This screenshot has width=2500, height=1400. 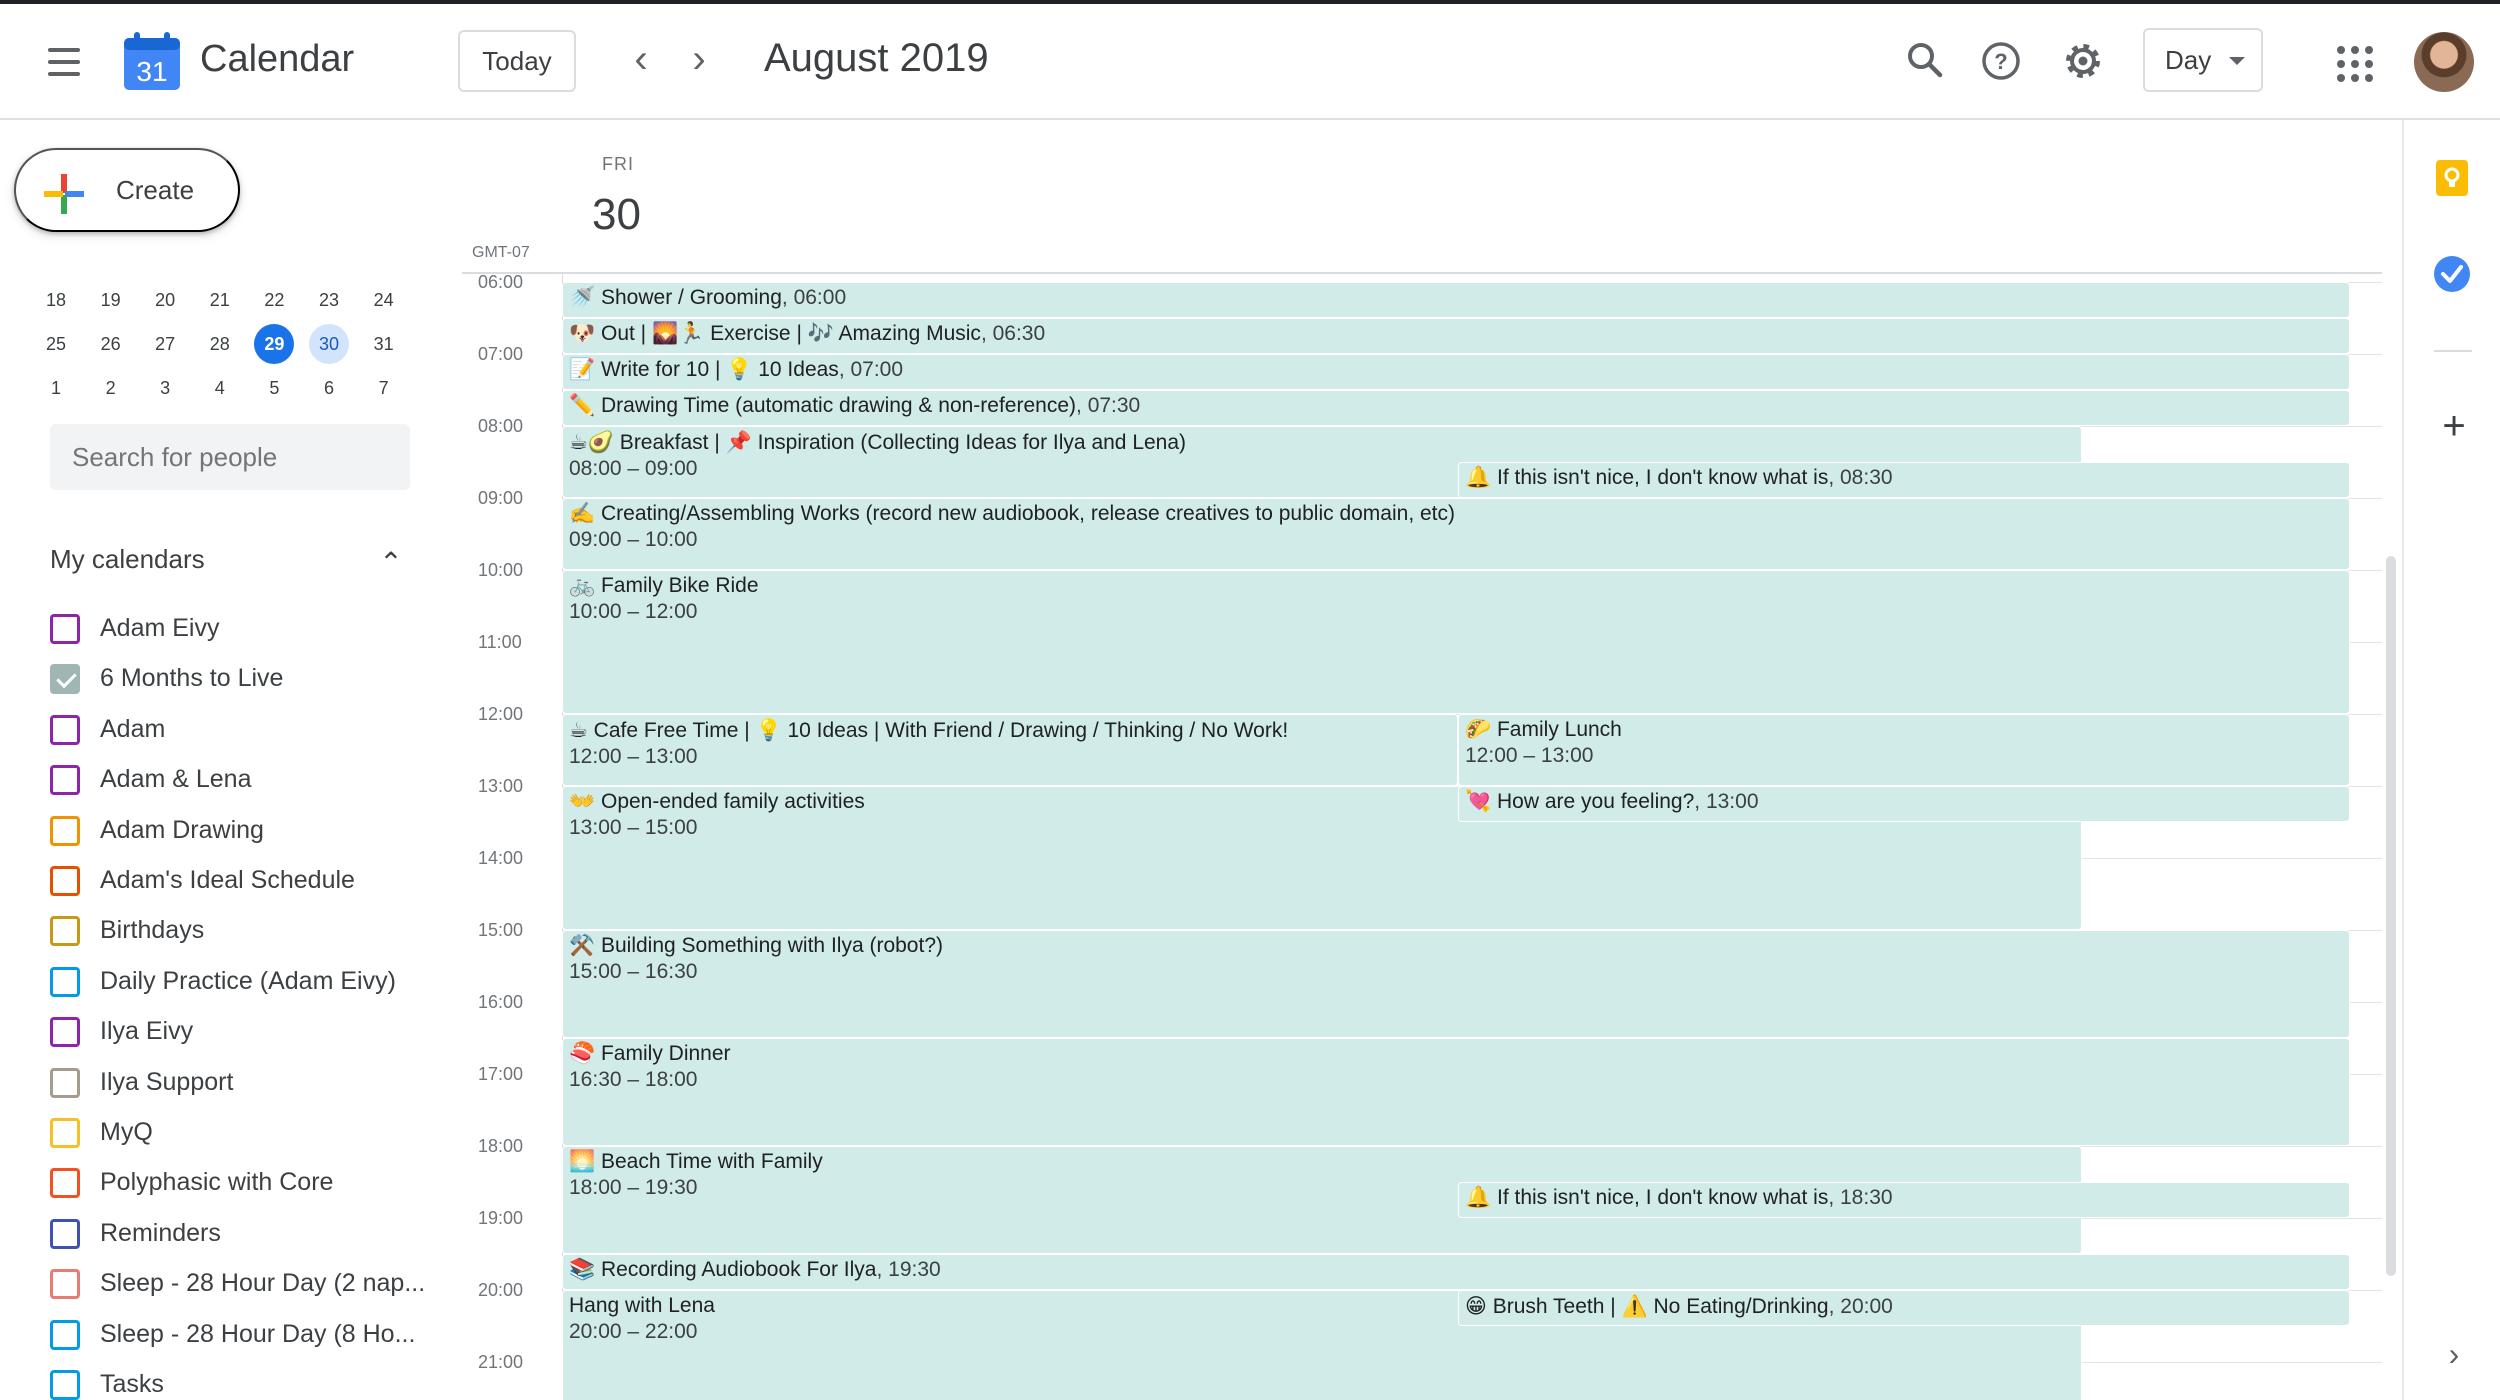 I want to click on calendar-item: Ilya Support, so click(x=240, y=1084).